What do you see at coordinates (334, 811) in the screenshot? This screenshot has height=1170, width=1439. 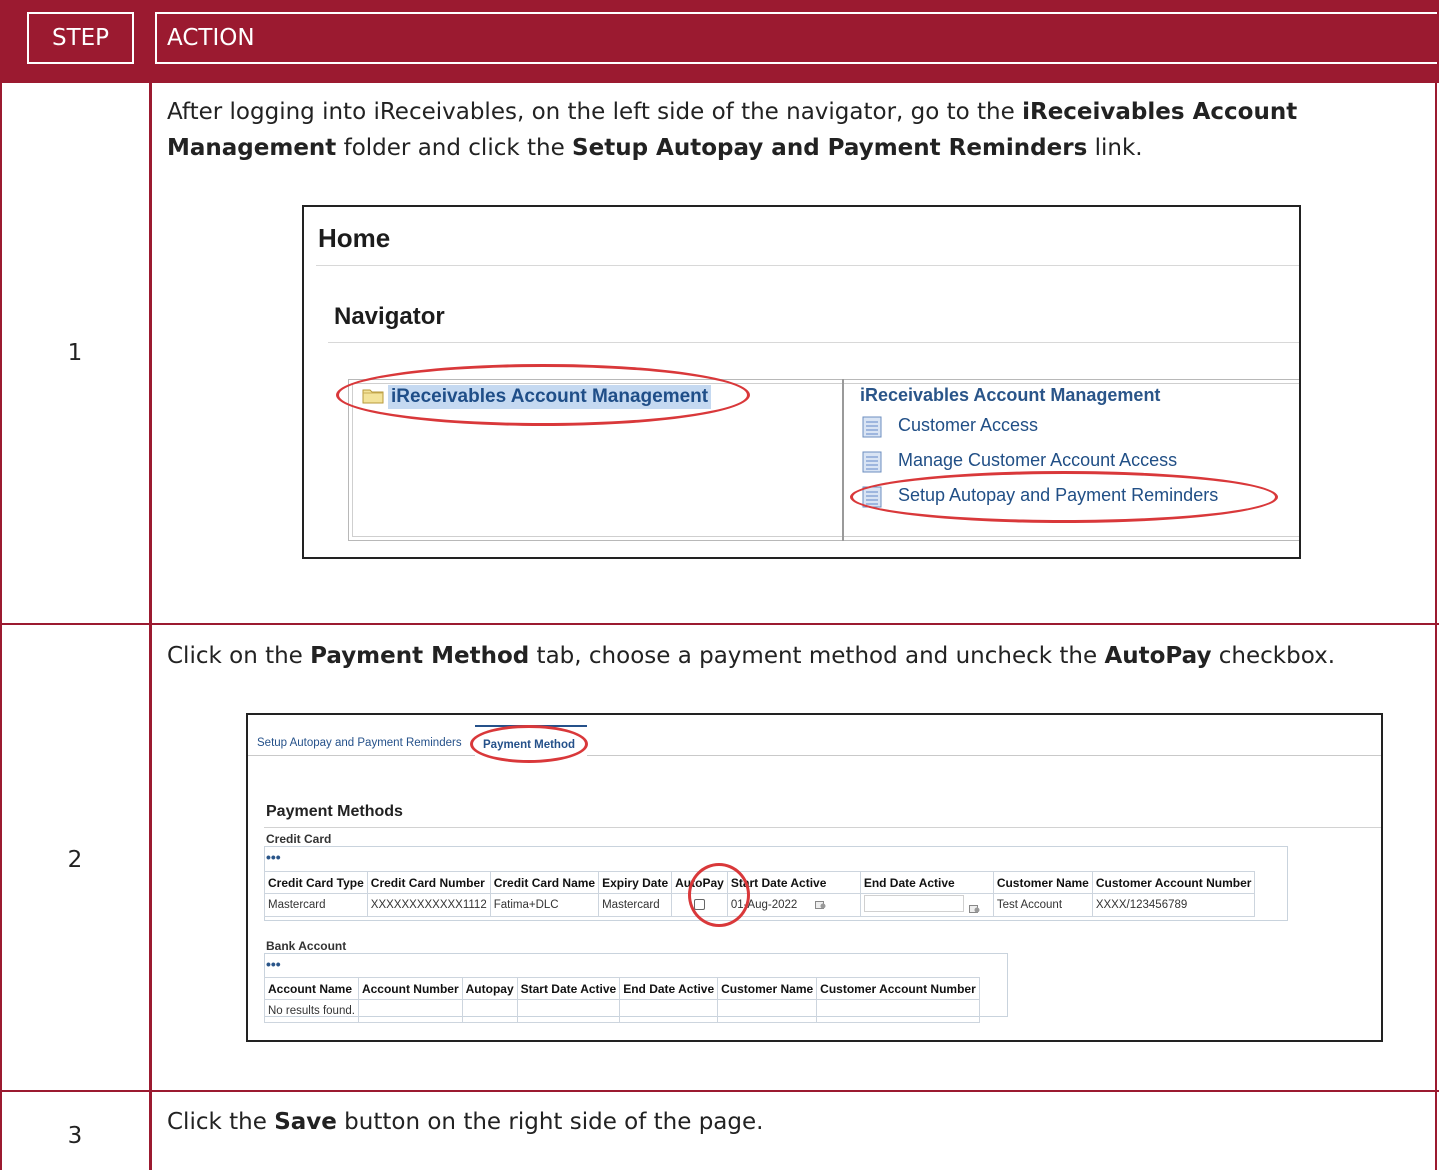 I see `section-title: Payment Methods` at bounding box center [334, 811].